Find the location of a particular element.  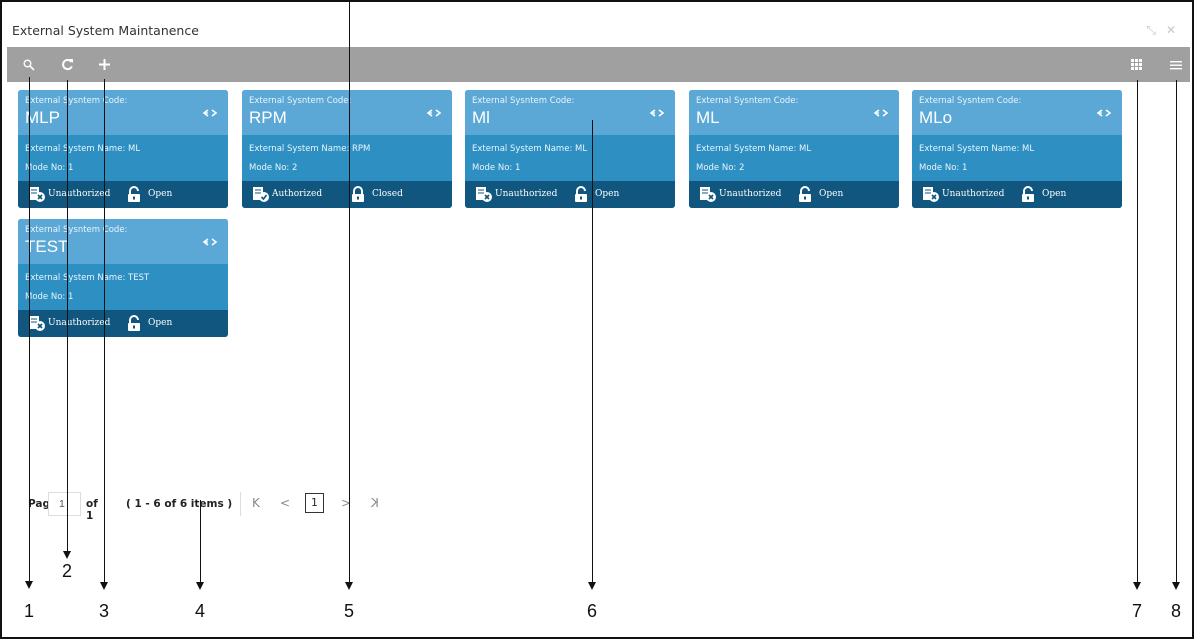

record-status: Closed is located at coordinates (387, 194).